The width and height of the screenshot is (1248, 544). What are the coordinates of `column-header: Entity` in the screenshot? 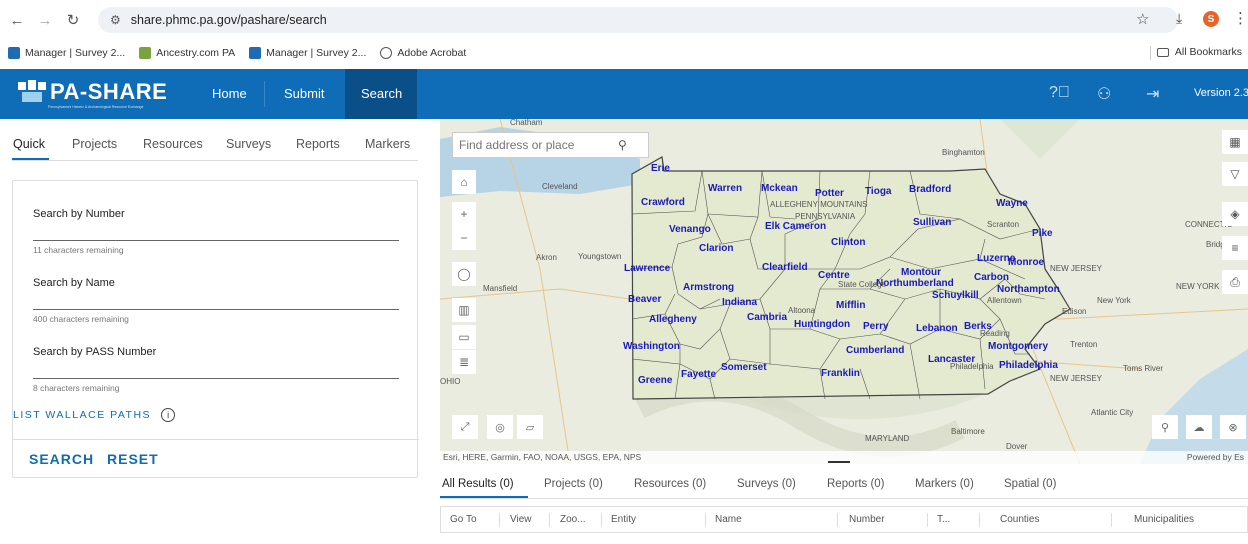 It's located at (623, 519).